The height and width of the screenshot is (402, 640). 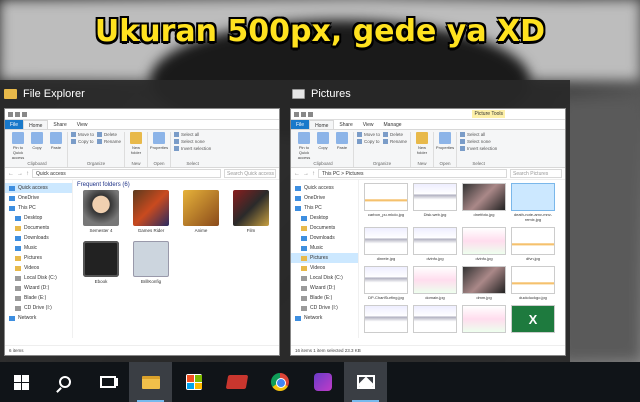 I want to click on left-window-title: File Explorer, so click(x=44, y=94).